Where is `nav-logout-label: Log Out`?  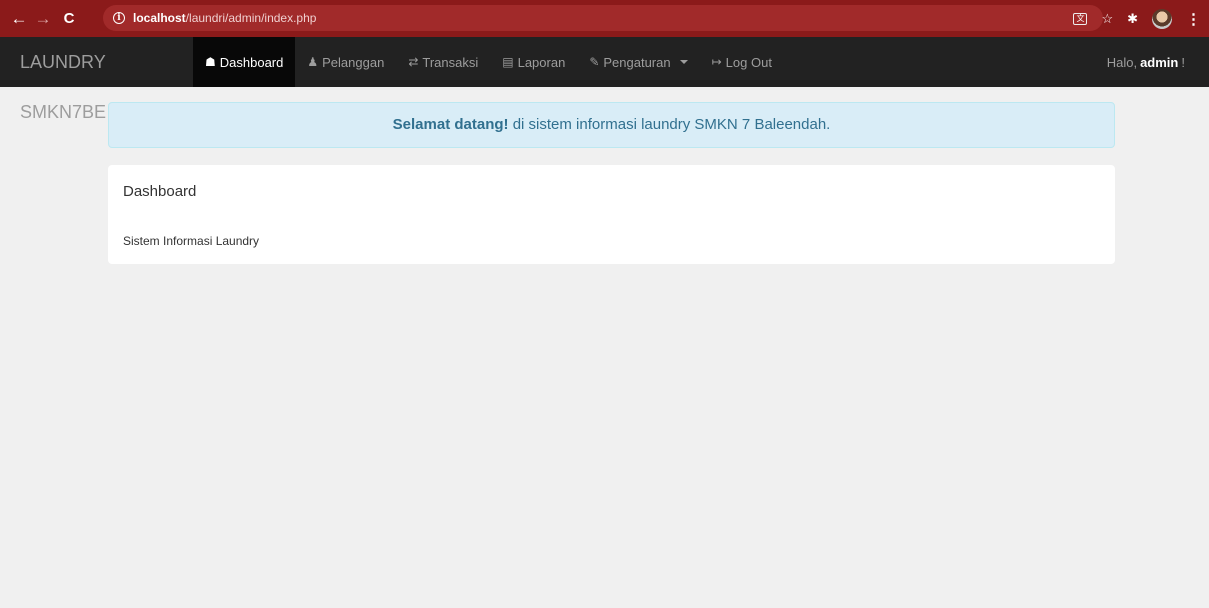 nav-logout-label: Log Out is located at coordinates (748, 62).